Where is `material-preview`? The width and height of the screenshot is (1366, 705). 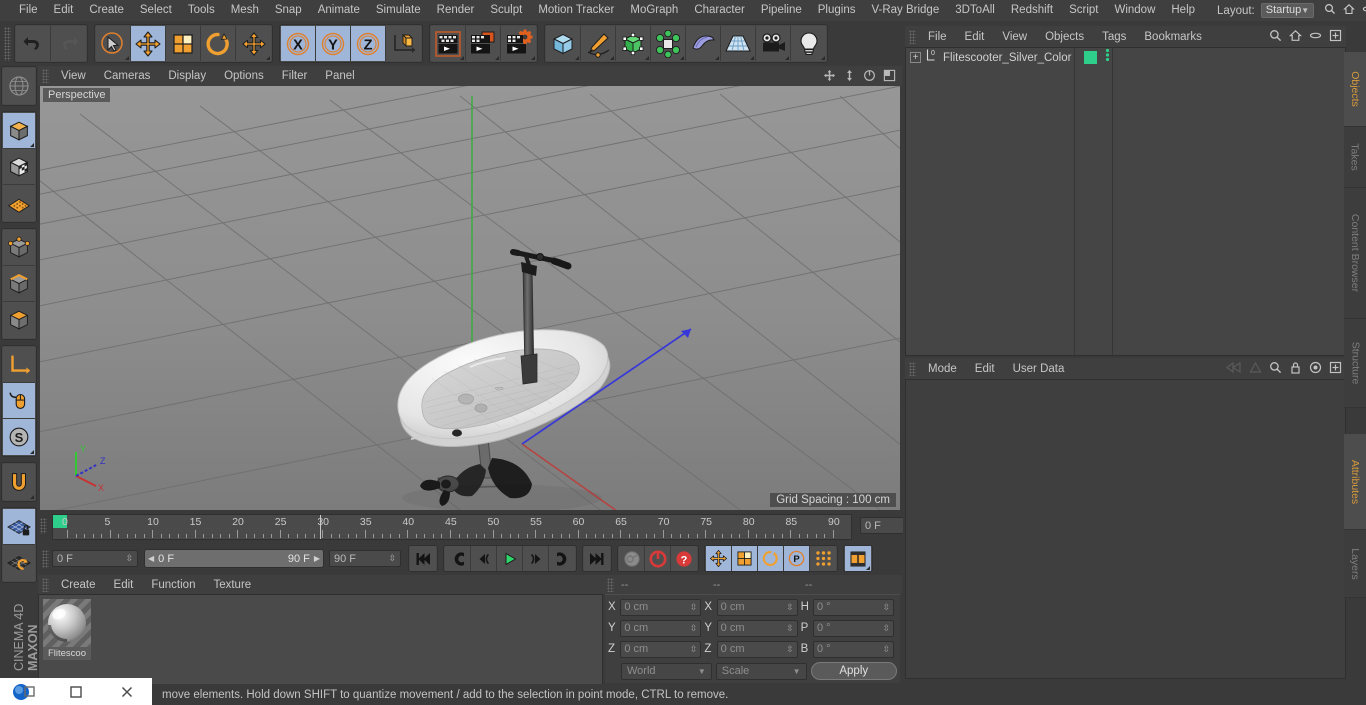 material-preview is located at coordinates (67, 623).